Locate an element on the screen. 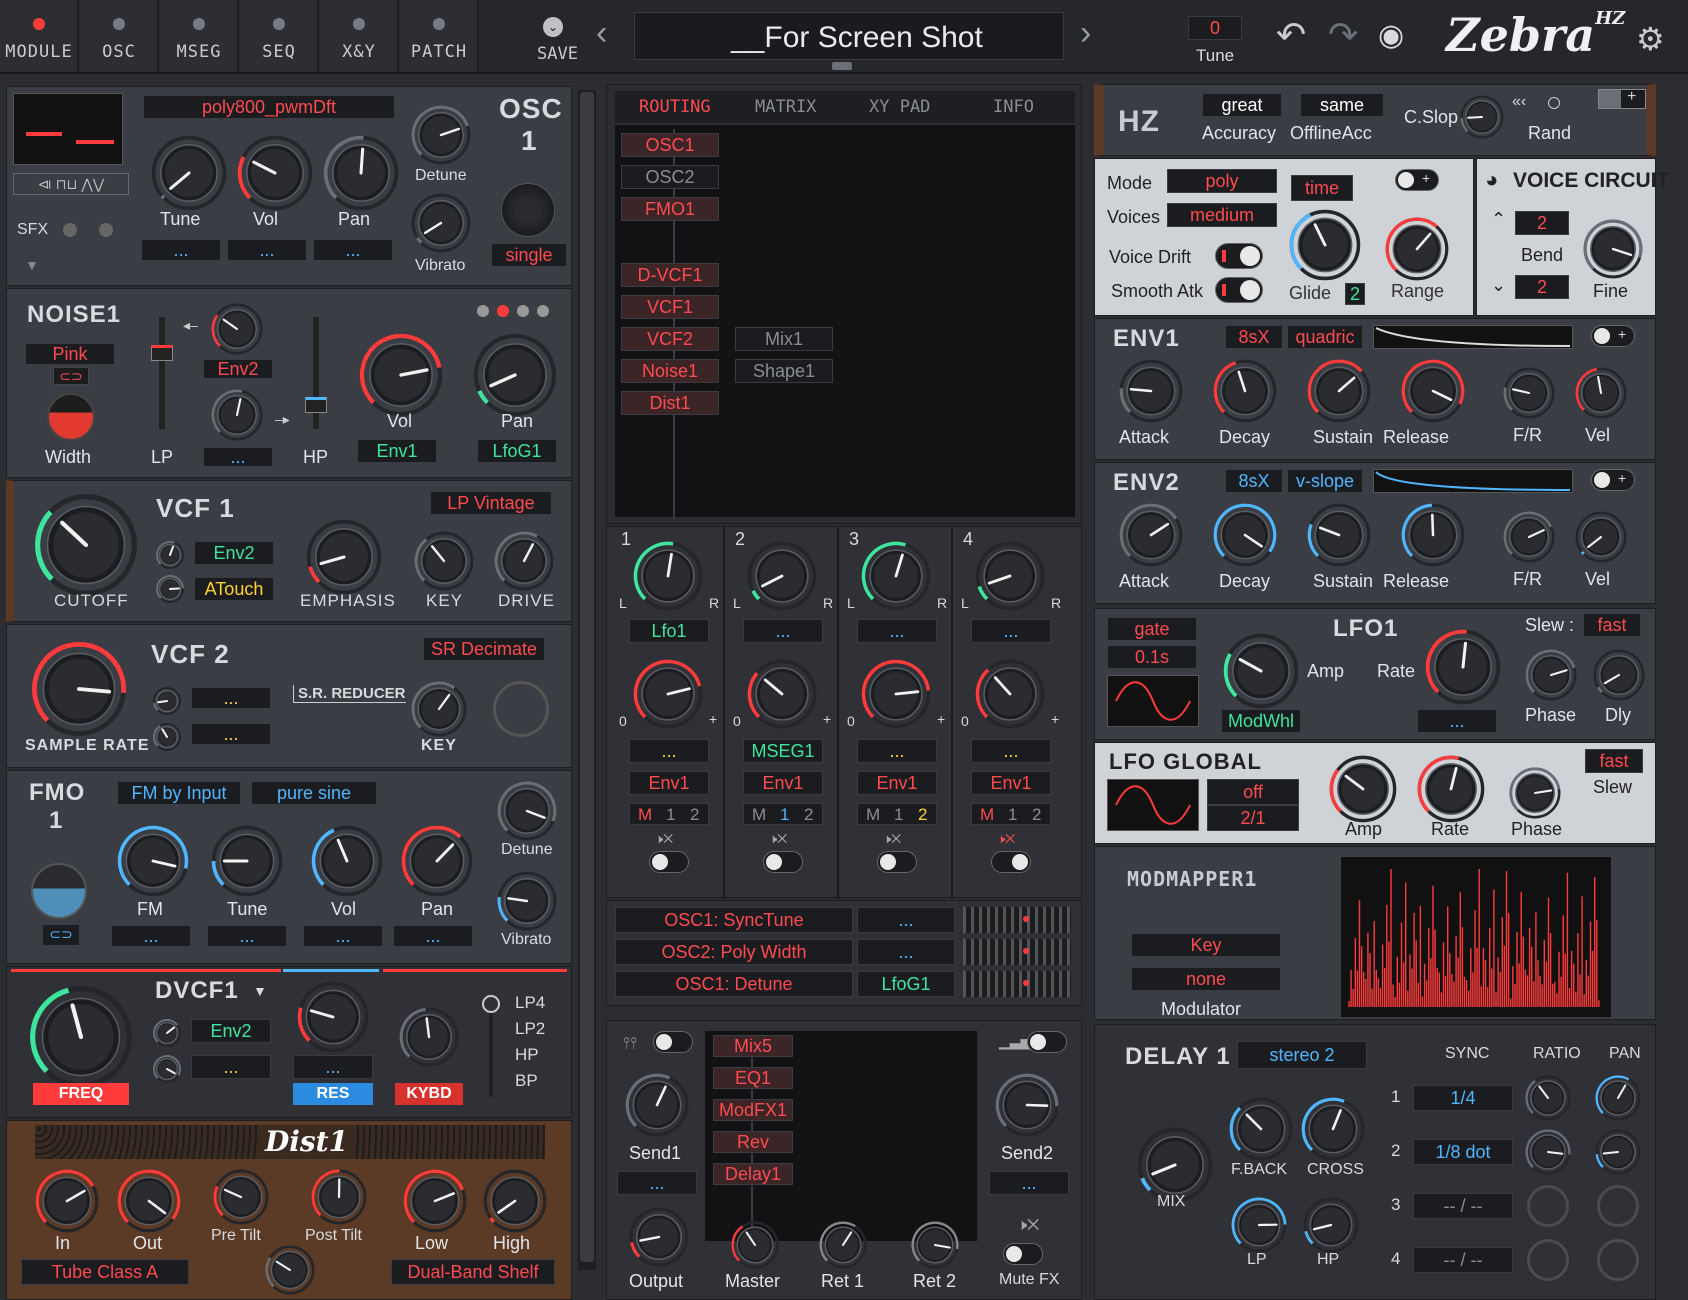  ret1-knob is located at coordinates (843, 1245).